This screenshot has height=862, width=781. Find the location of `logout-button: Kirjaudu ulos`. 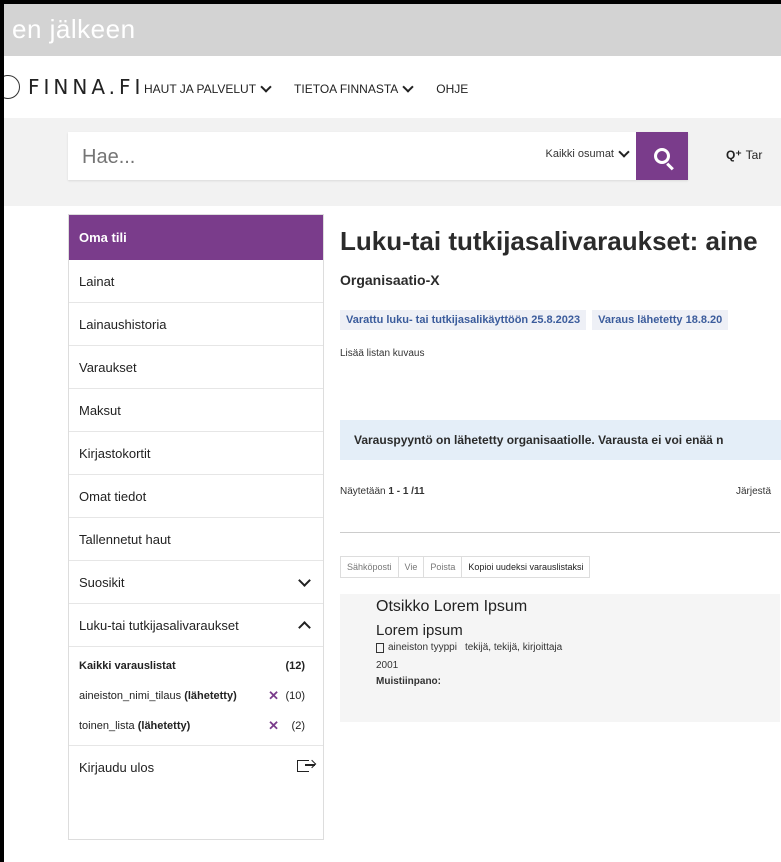

logout-button: Kirjaudu ulos is located at coordinates (196, 767).